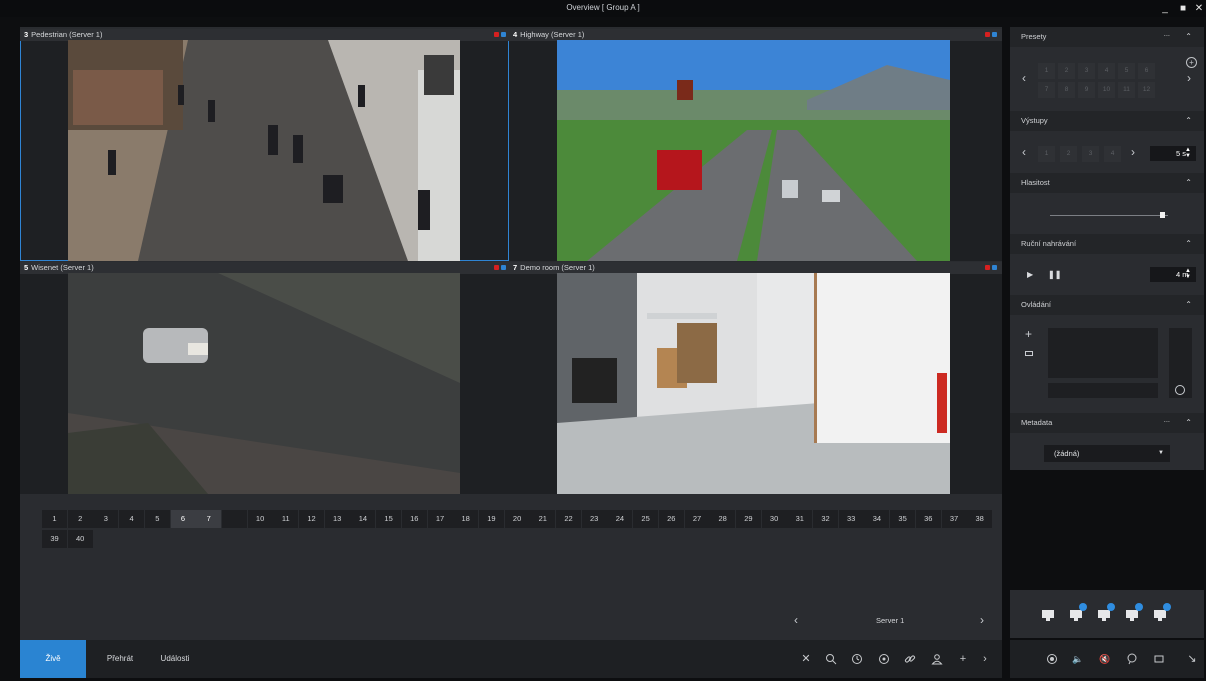 The height and width of the screenshot is (681, 1206). Describe the element at coordinates (414, 519) in the screenshot. I see `layout-number-button: 16` at that location.